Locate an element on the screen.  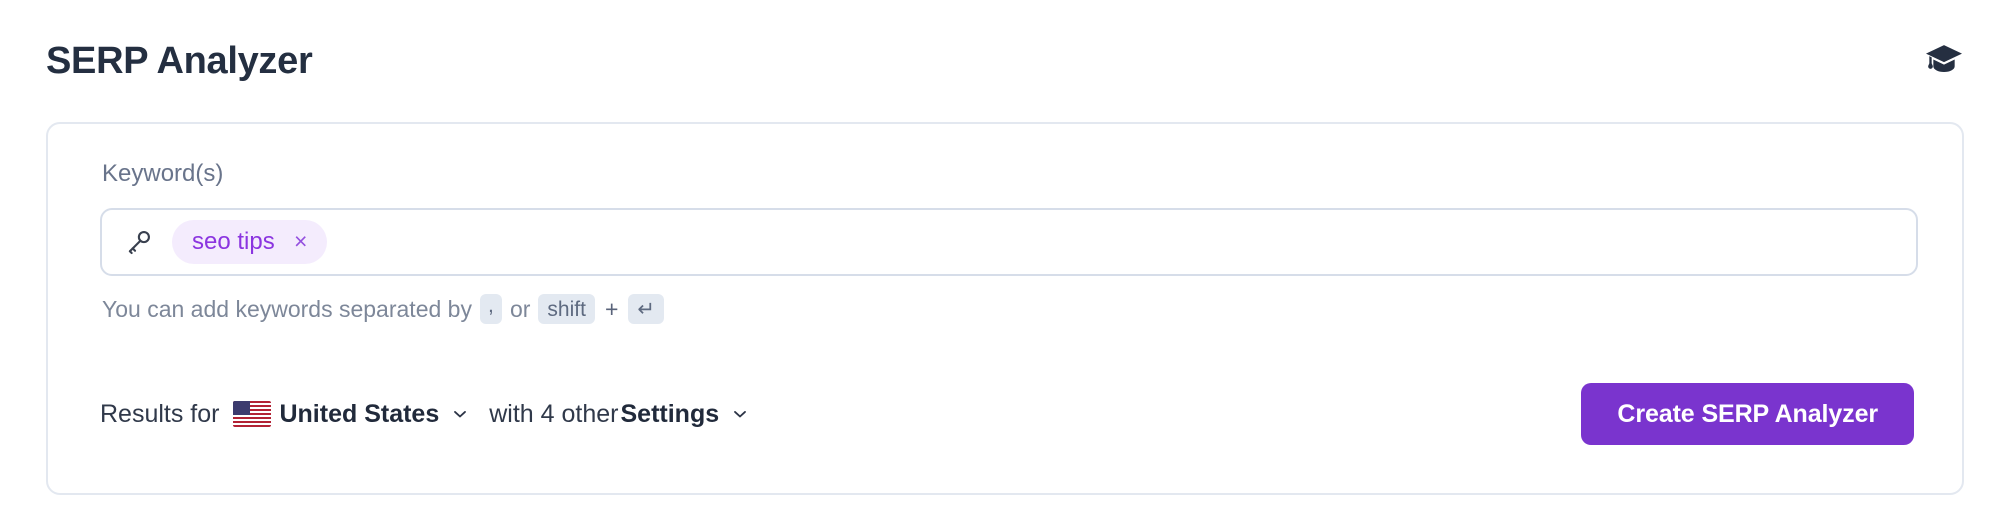
results-for-label: Results for is located at coordinates (160, 413).